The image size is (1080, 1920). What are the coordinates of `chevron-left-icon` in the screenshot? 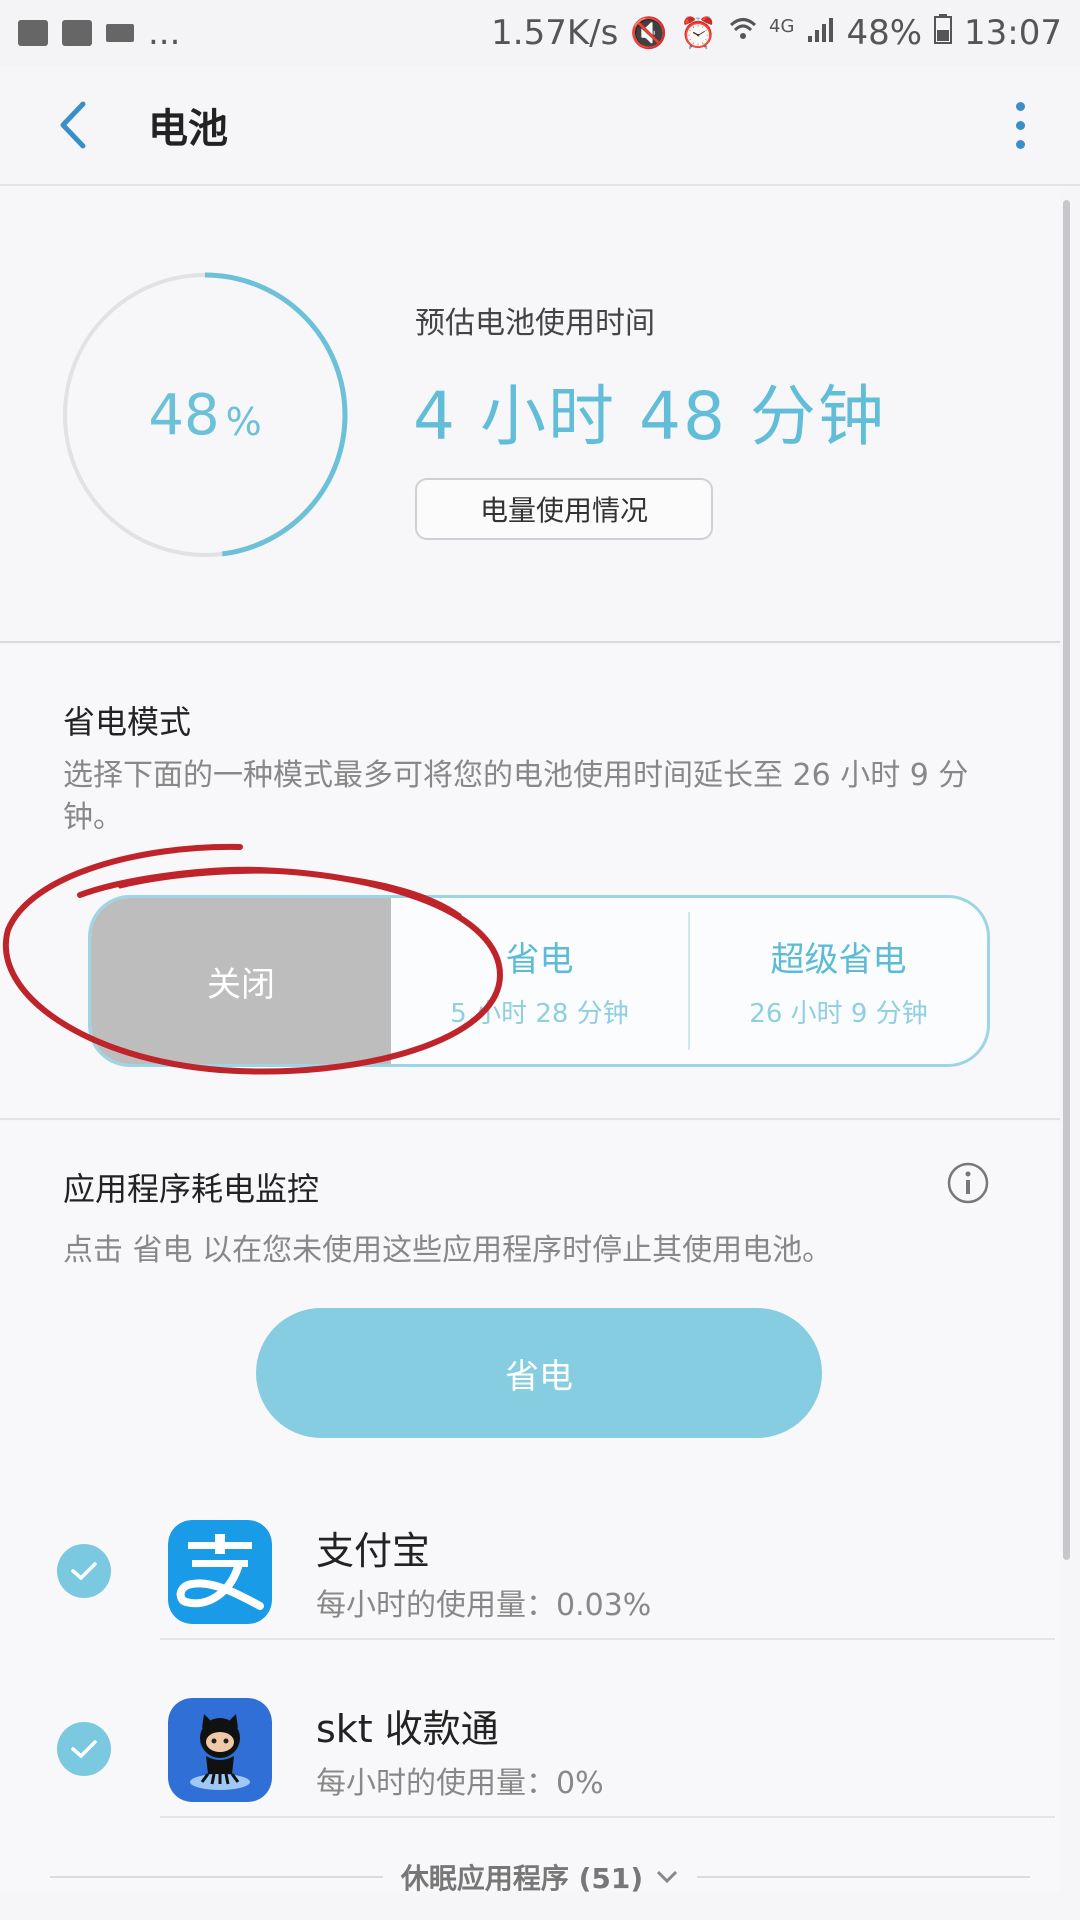 It's located at (73, 125).